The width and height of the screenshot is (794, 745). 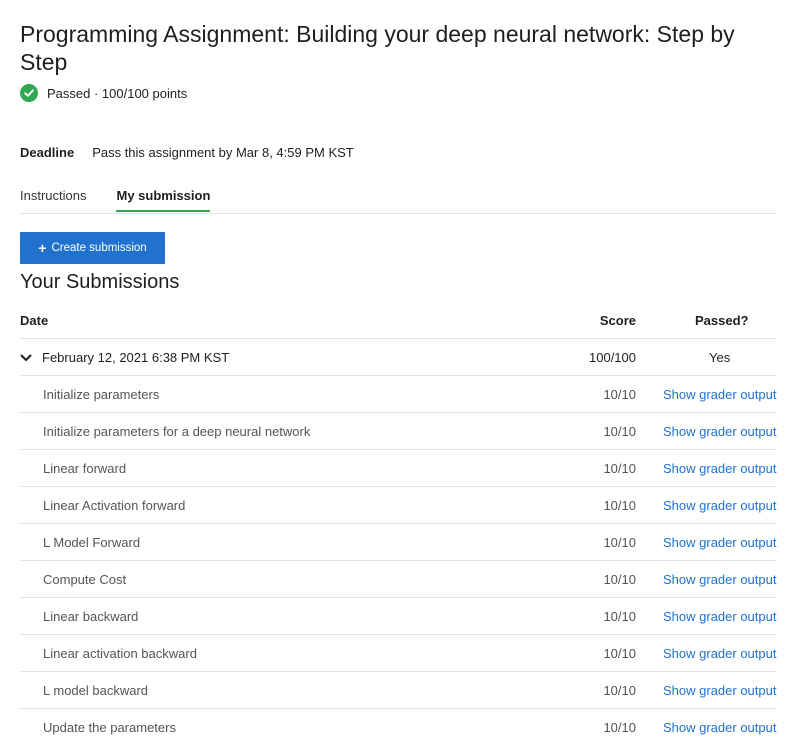 What do you see at coordinates (398, 198) in the screenshot?
I see `tab-bar: Instructions My submission` at bounding box center [398, 198].